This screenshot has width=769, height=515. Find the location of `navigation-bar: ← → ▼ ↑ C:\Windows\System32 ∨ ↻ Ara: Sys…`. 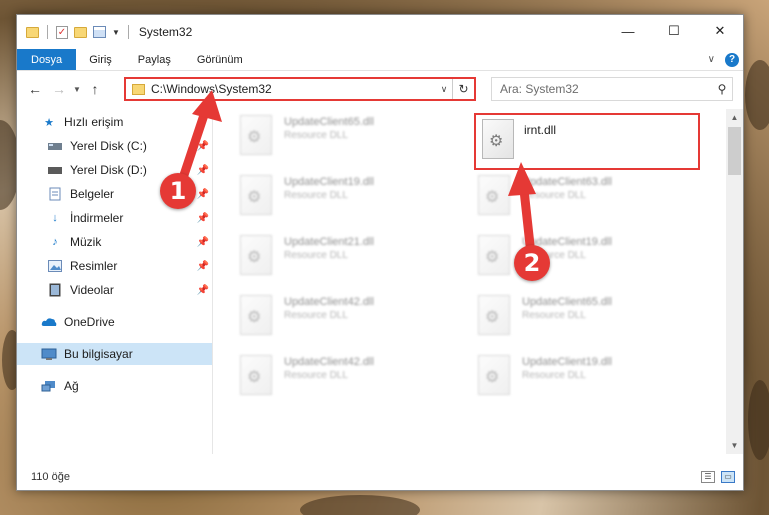

navigation-bar: ← → ▼ ↑ C:\Windows\System32 ∨ ↻ Ara: Sys… is located at coordinates (380, 89).